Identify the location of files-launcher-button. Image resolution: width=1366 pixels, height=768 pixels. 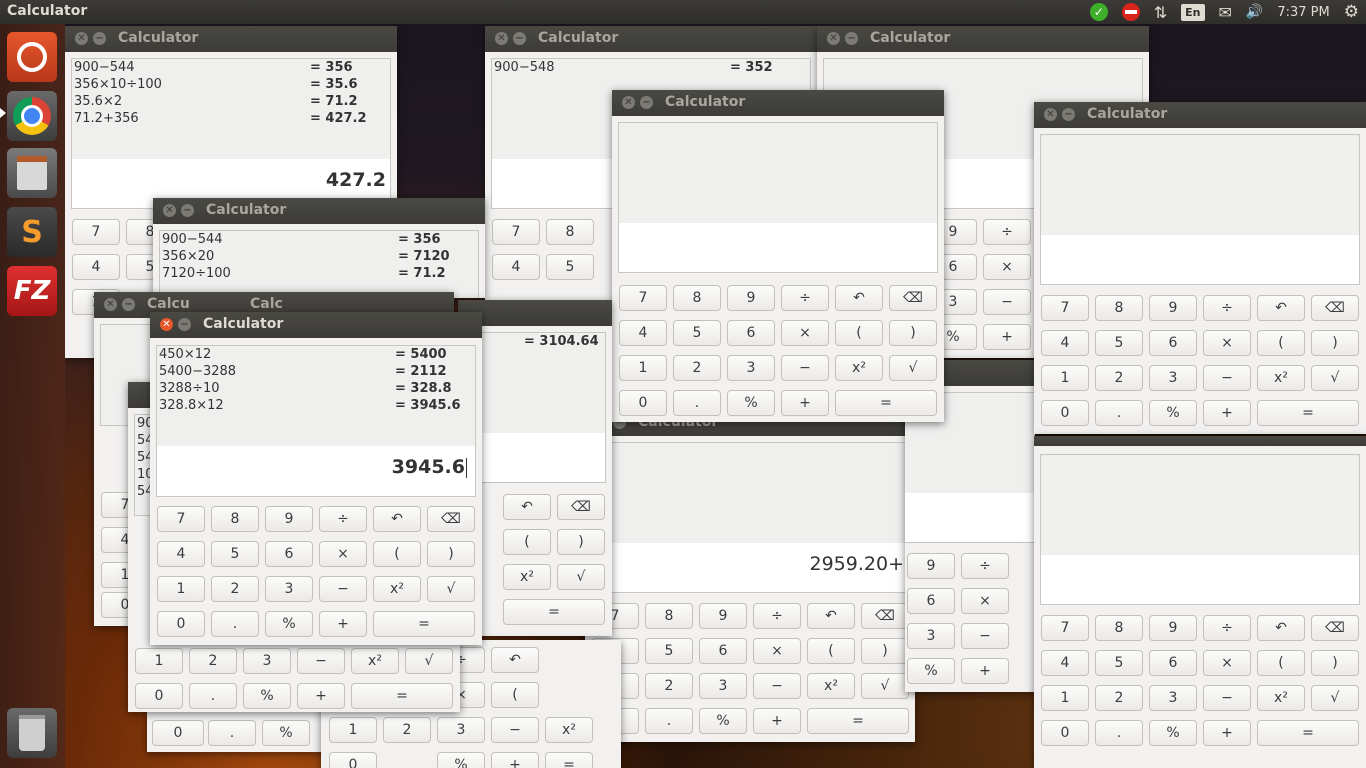
(32, 173).